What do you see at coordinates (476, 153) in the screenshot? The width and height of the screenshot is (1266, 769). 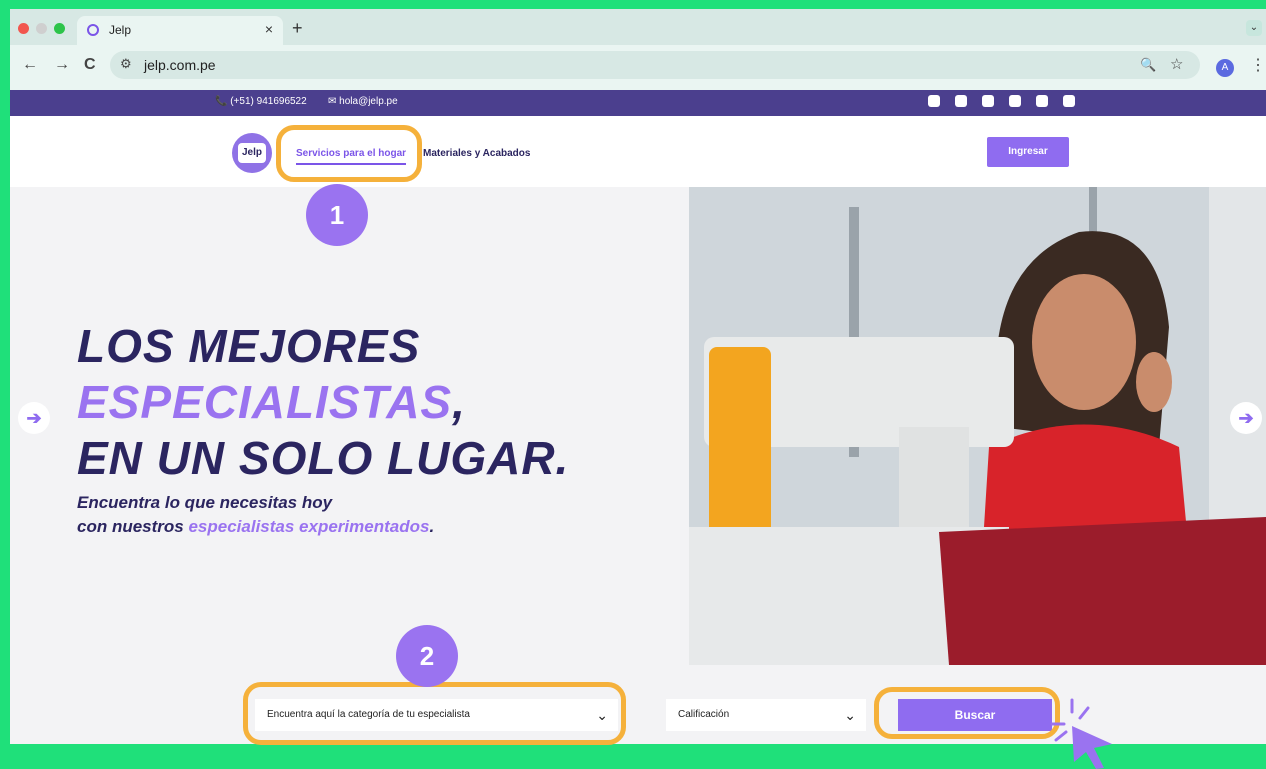 I see `nav-materials-link: Materiales y Acabados` at bounding box center [476, 153].